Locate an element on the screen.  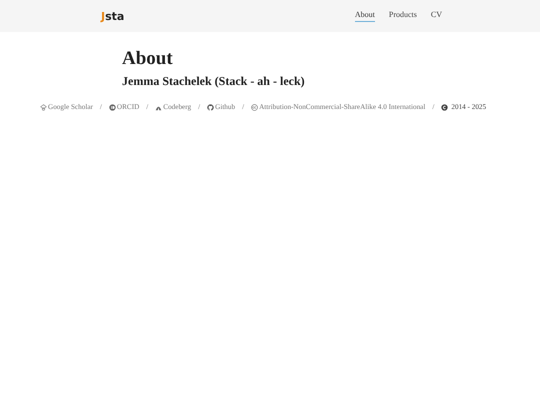
scholar-icon is located at coordinates (43, 107).